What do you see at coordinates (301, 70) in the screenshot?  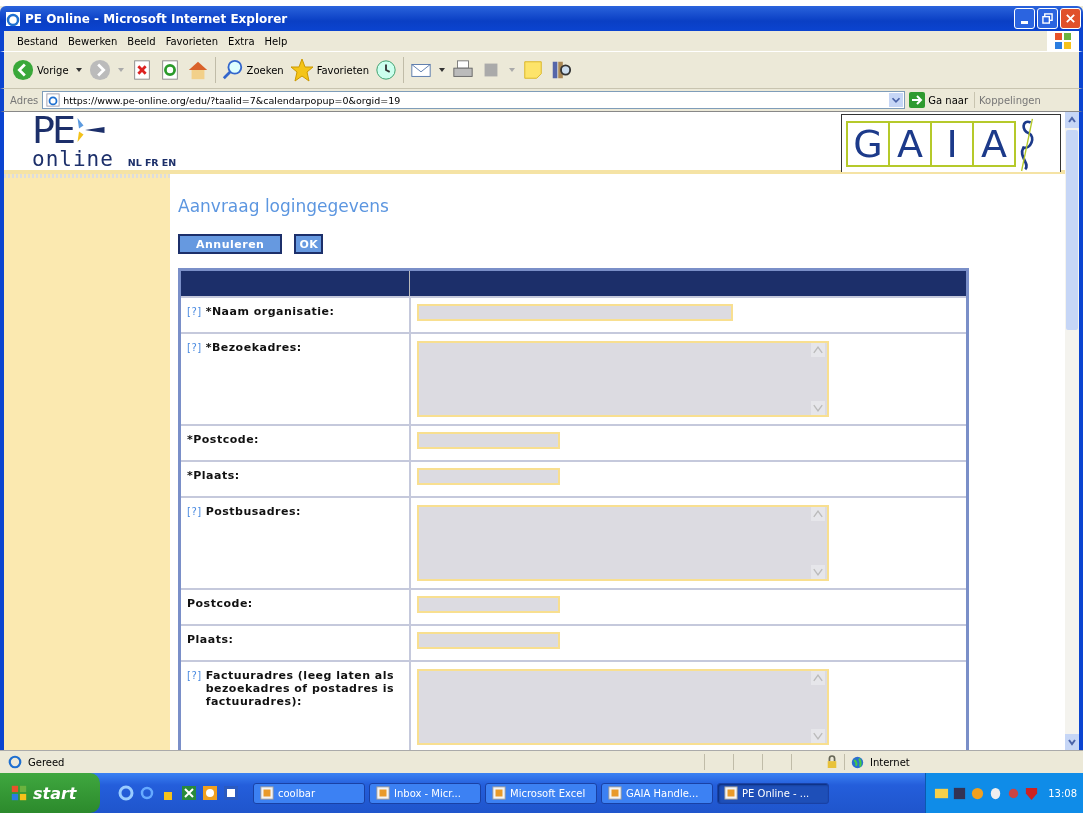 I see `star-icon` at bounding box center [301, 70].